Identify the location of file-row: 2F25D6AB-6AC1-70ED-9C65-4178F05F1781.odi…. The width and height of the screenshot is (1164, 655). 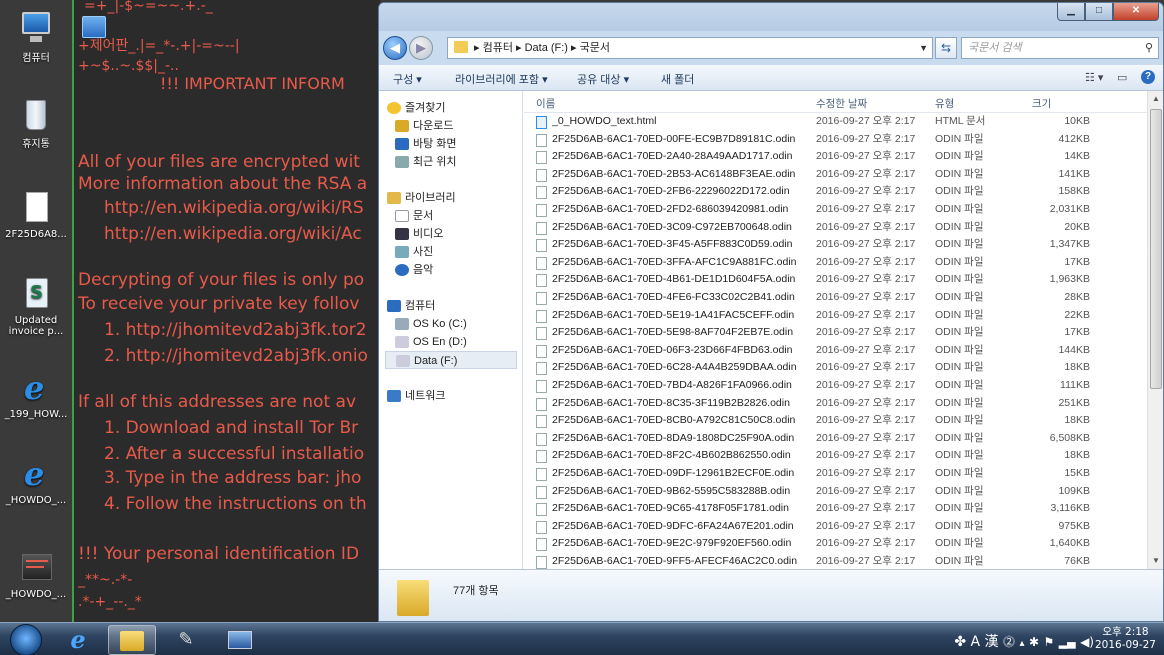
(835, 509).